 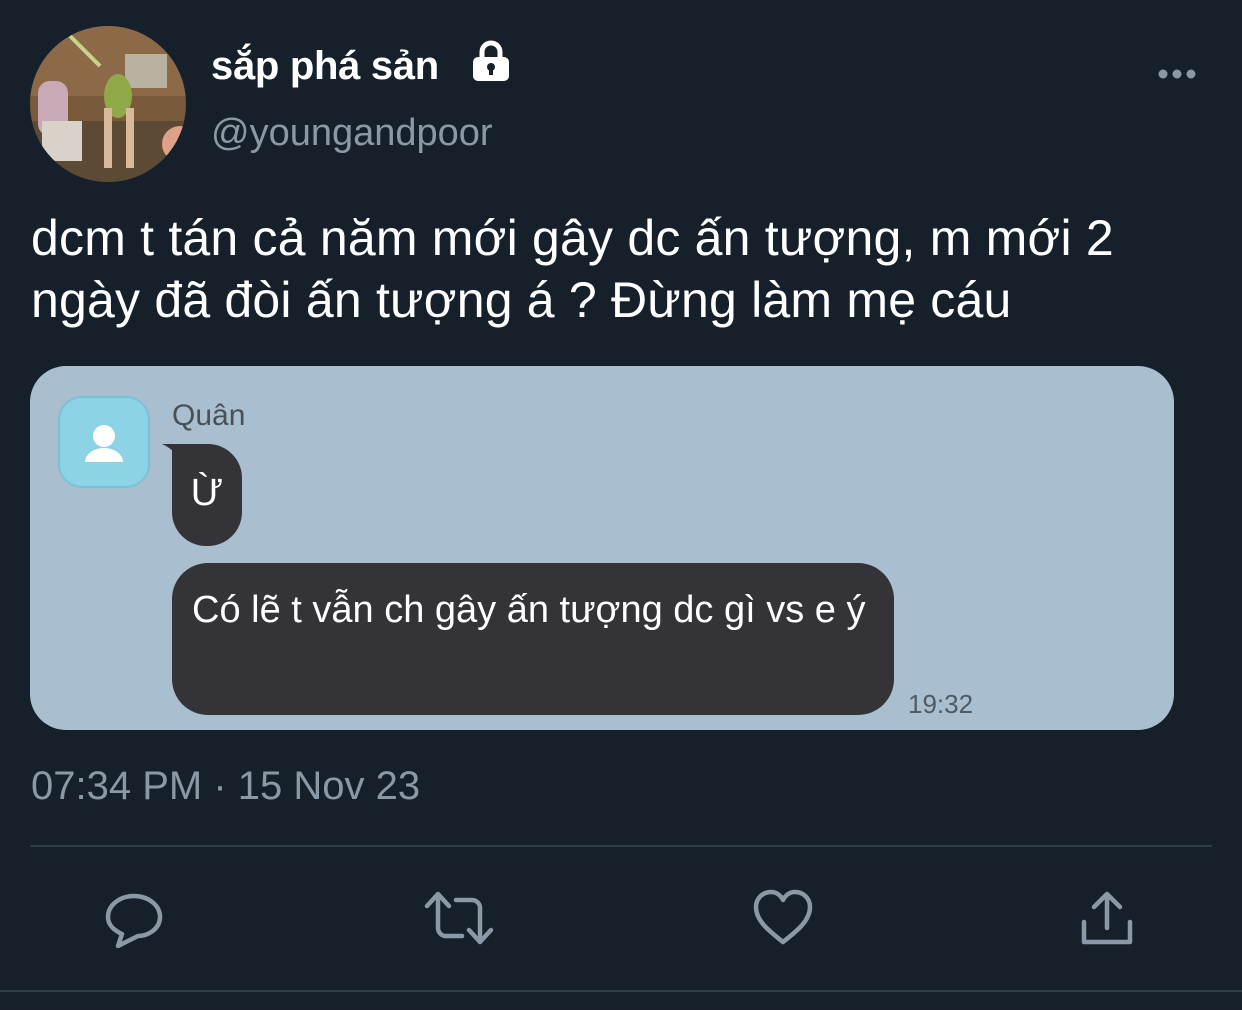 I want to click on like-icon, so click(x=783, y=918).